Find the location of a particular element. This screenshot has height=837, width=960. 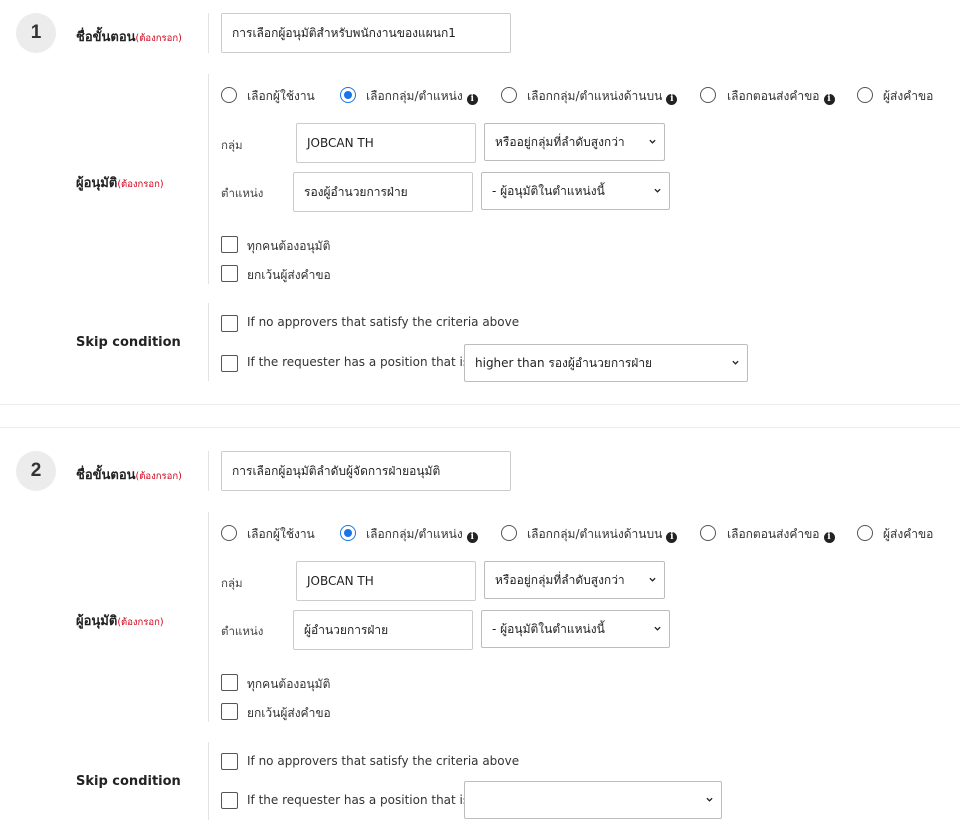

position-input: รองผู้อำนวยการฝ่าย is located at coordinates (383, 192).